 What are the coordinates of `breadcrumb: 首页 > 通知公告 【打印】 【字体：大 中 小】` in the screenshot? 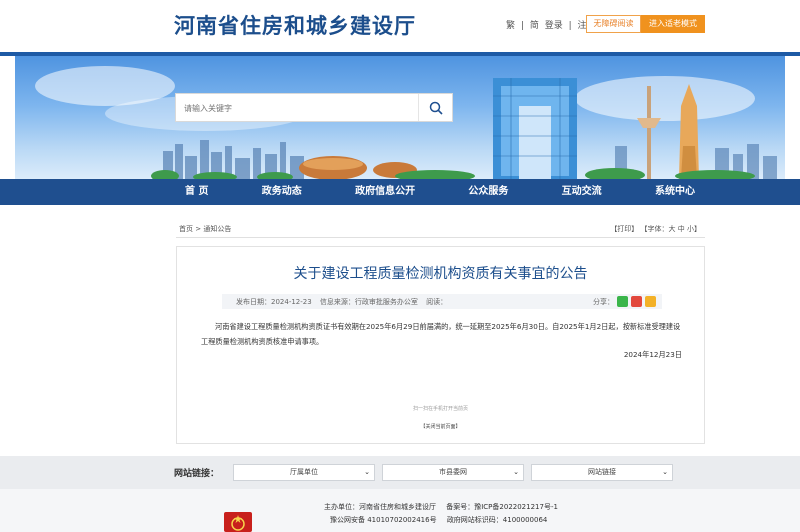 It's located at (440, 229).